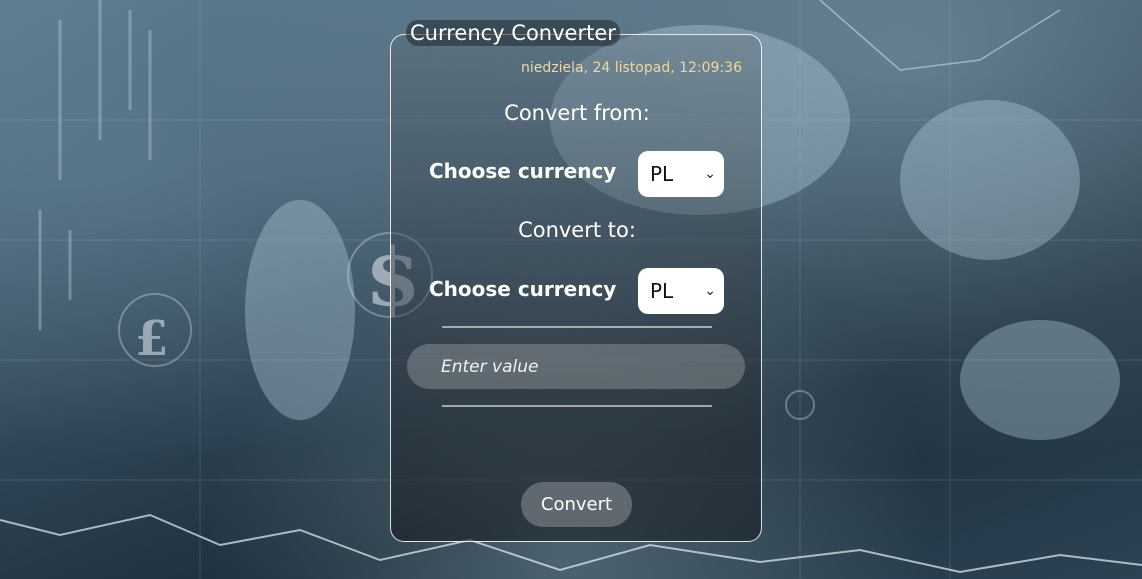  What do you see at coordinates (576, 366) in the screenshot?
I see `amount-input` at bounding box center [576, 366].